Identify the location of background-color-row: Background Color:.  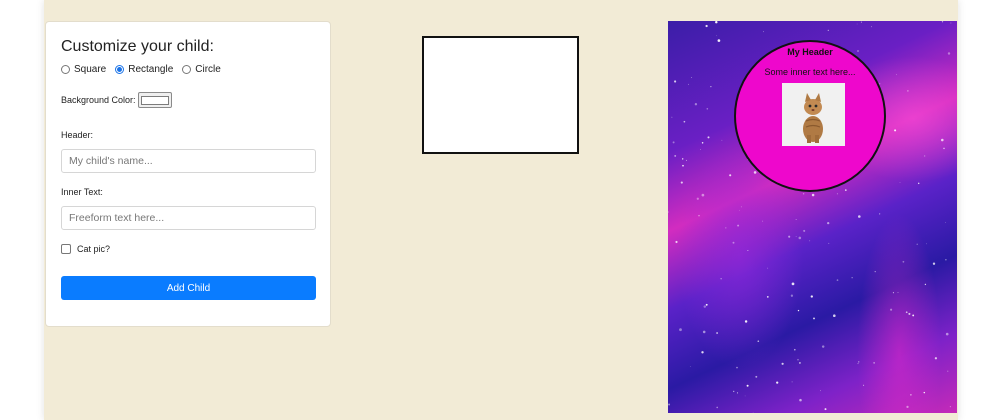
(116, 100).